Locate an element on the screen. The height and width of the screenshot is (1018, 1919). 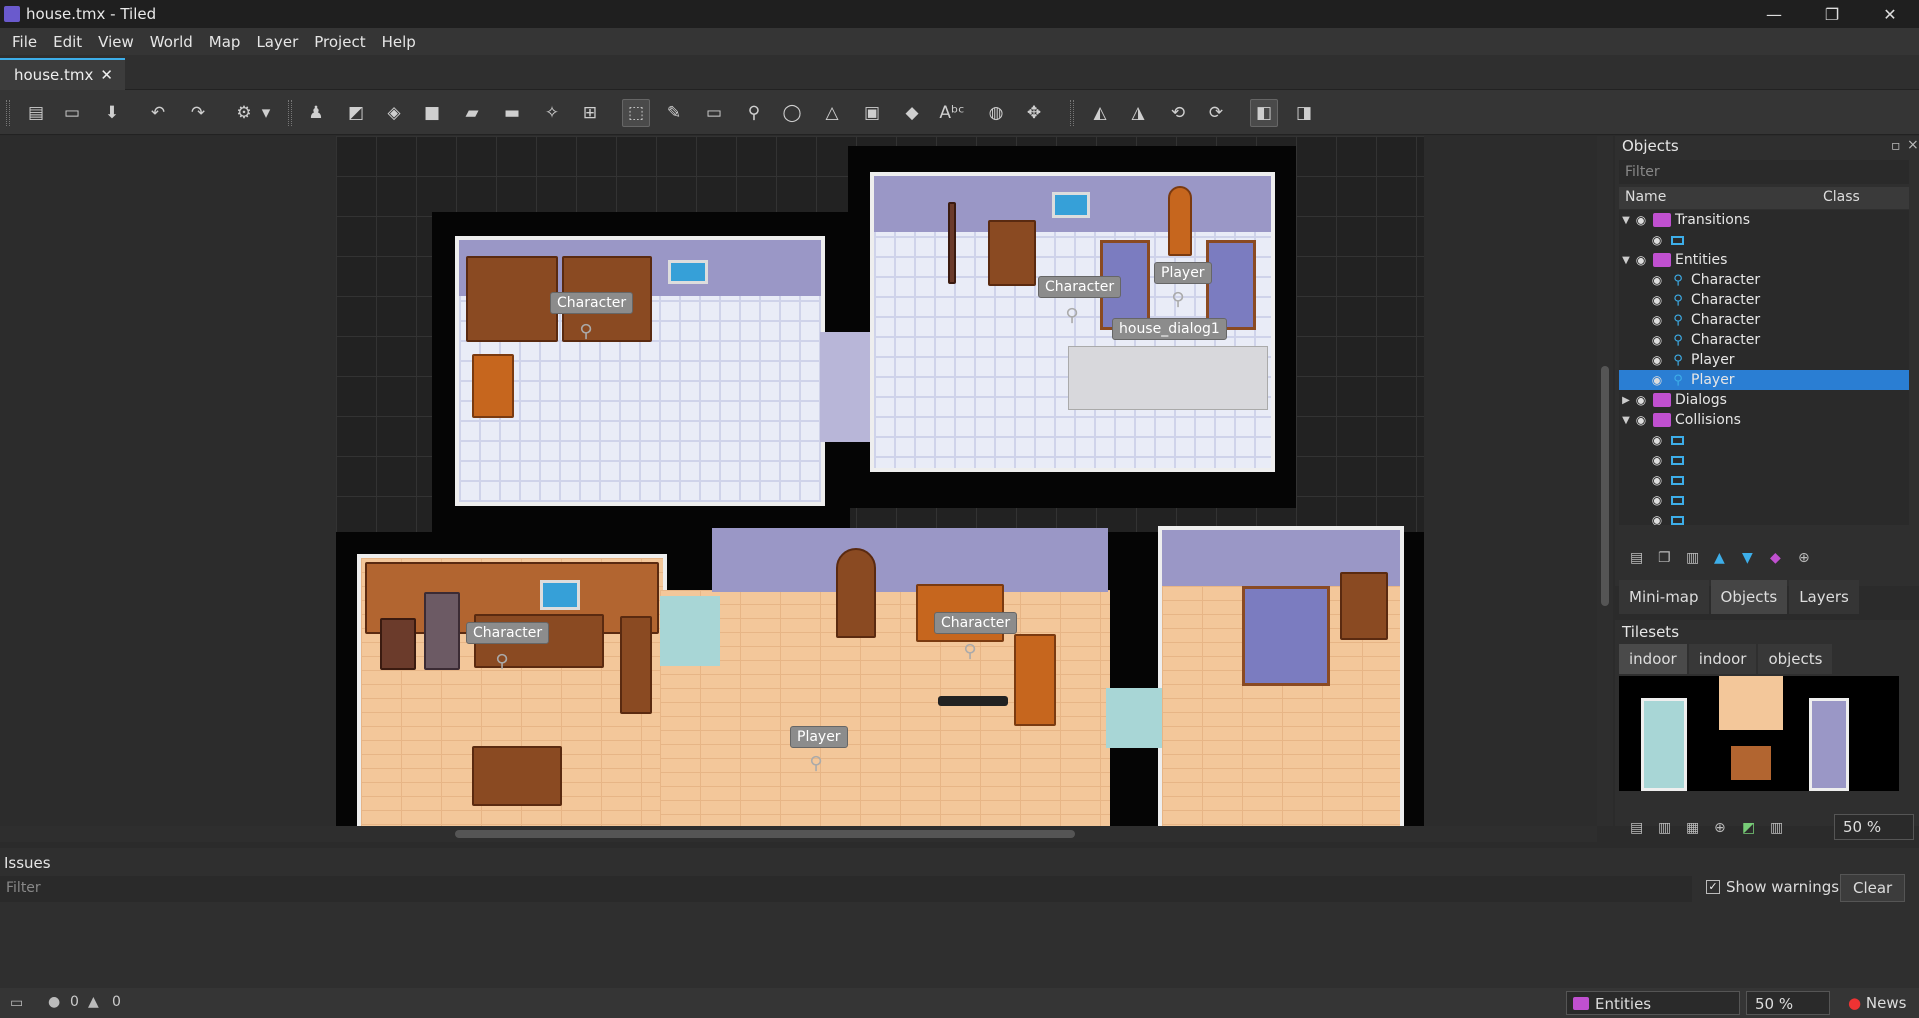
world-tool-icon: ◍ is located at coordinates (996, 113).